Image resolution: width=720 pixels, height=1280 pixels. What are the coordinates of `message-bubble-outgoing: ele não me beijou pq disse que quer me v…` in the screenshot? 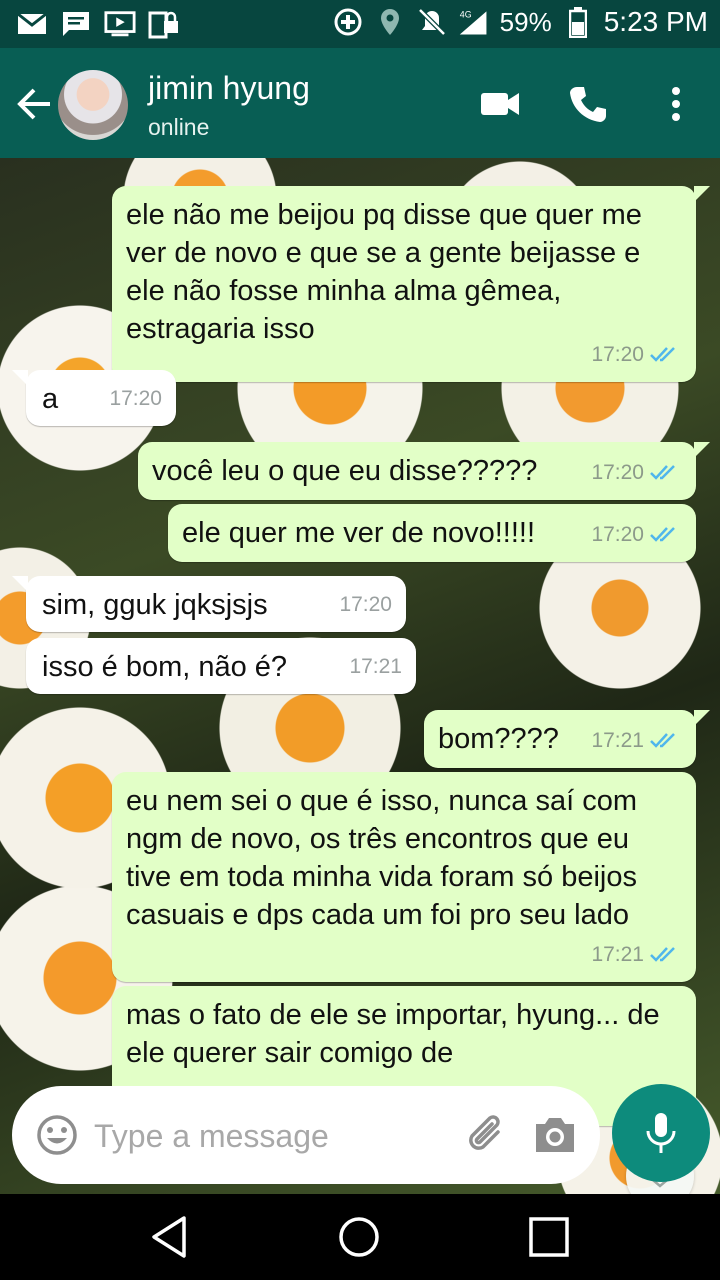 It's located at (411, 284).